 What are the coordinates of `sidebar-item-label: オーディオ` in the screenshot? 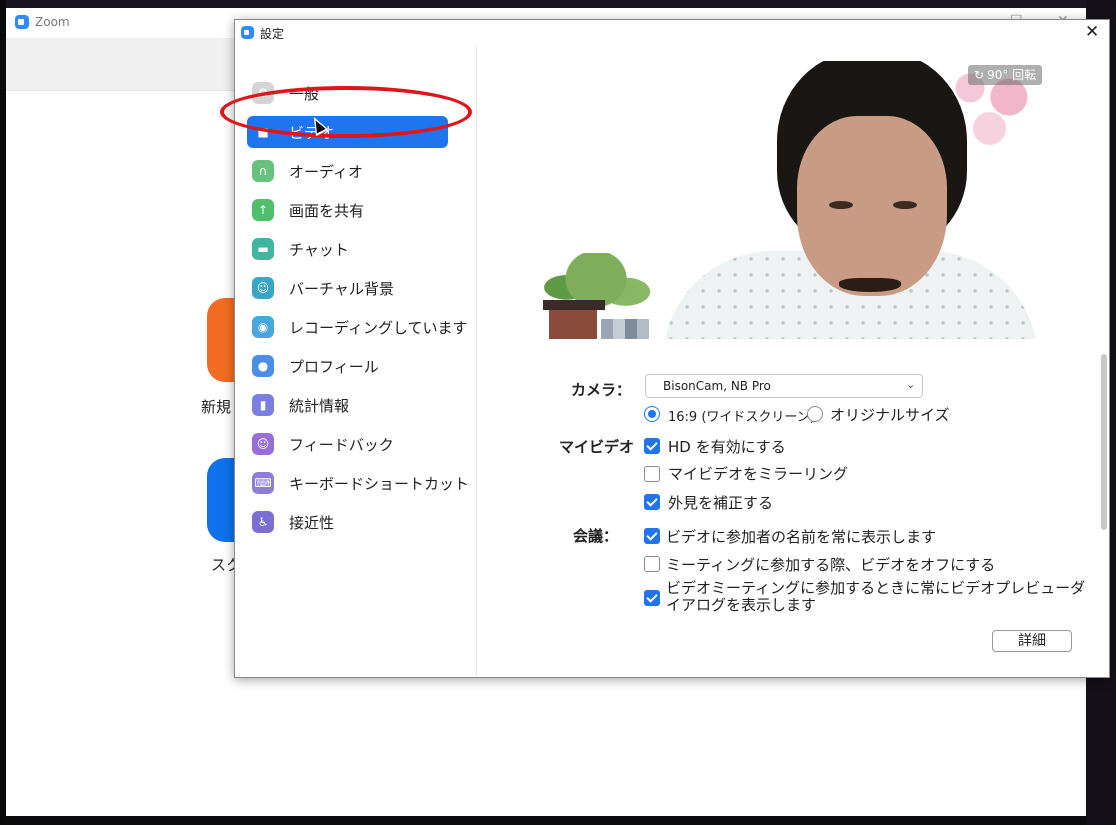 It's located at (326, 172).